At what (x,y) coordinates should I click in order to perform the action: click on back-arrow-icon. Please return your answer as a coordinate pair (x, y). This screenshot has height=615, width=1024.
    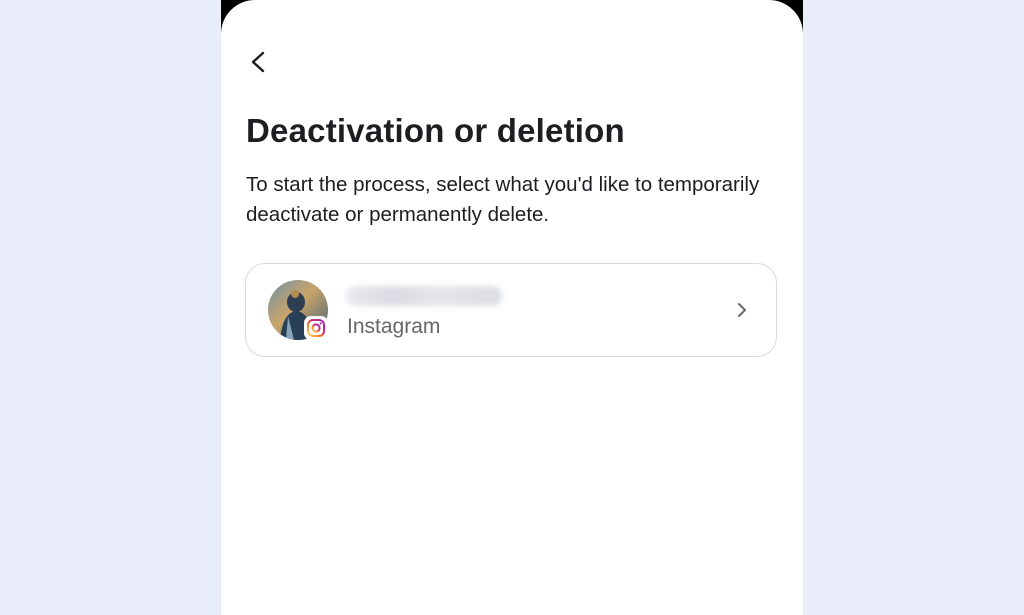
    Looking at the image, I should click on (258, 62).